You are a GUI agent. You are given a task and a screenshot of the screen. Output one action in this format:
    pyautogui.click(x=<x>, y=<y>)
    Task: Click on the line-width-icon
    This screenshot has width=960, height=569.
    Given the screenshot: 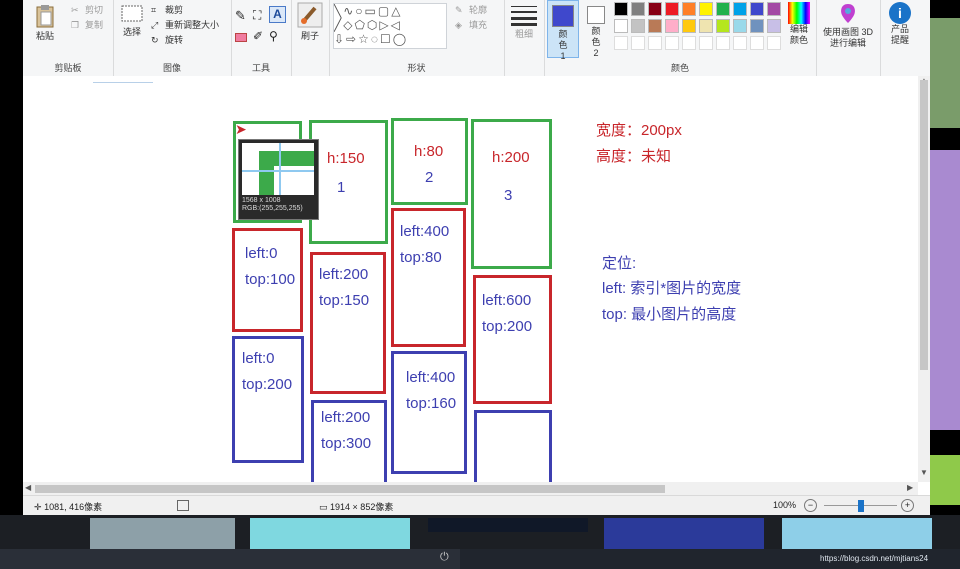 What is the action you would take?
    pyautogui.click(x=524, y=16)
    